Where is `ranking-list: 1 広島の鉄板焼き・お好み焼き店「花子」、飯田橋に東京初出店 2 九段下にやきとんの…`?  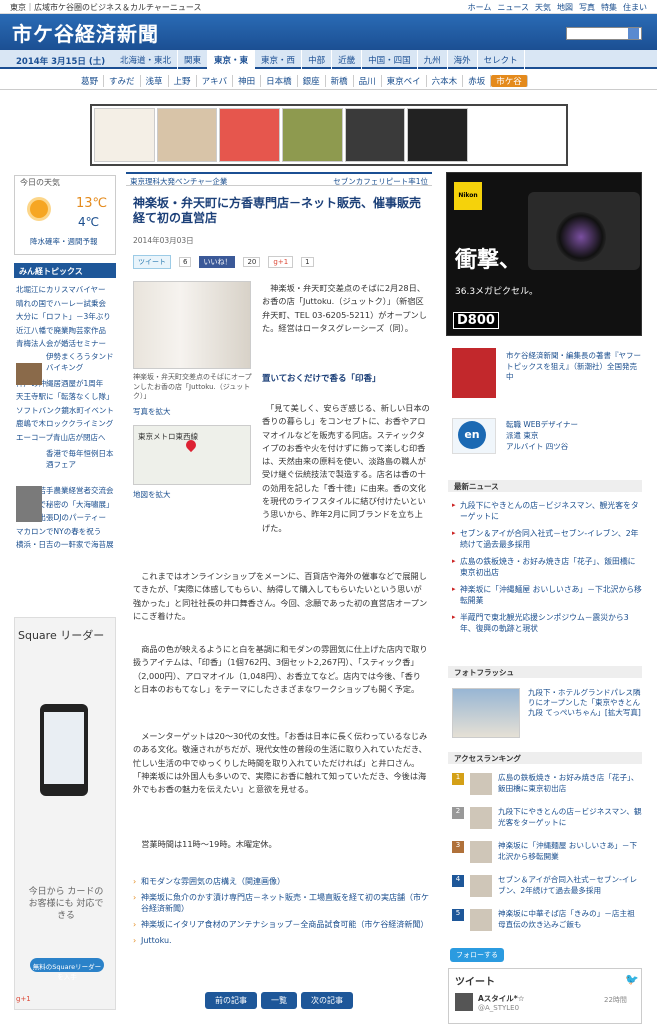
ranking-list: 1 広島の鉄板焼き・お好み焼き店「花子」、飯田橋に東京初出店 2 九段下にやきとんの… is located at coordinates (547, 858).